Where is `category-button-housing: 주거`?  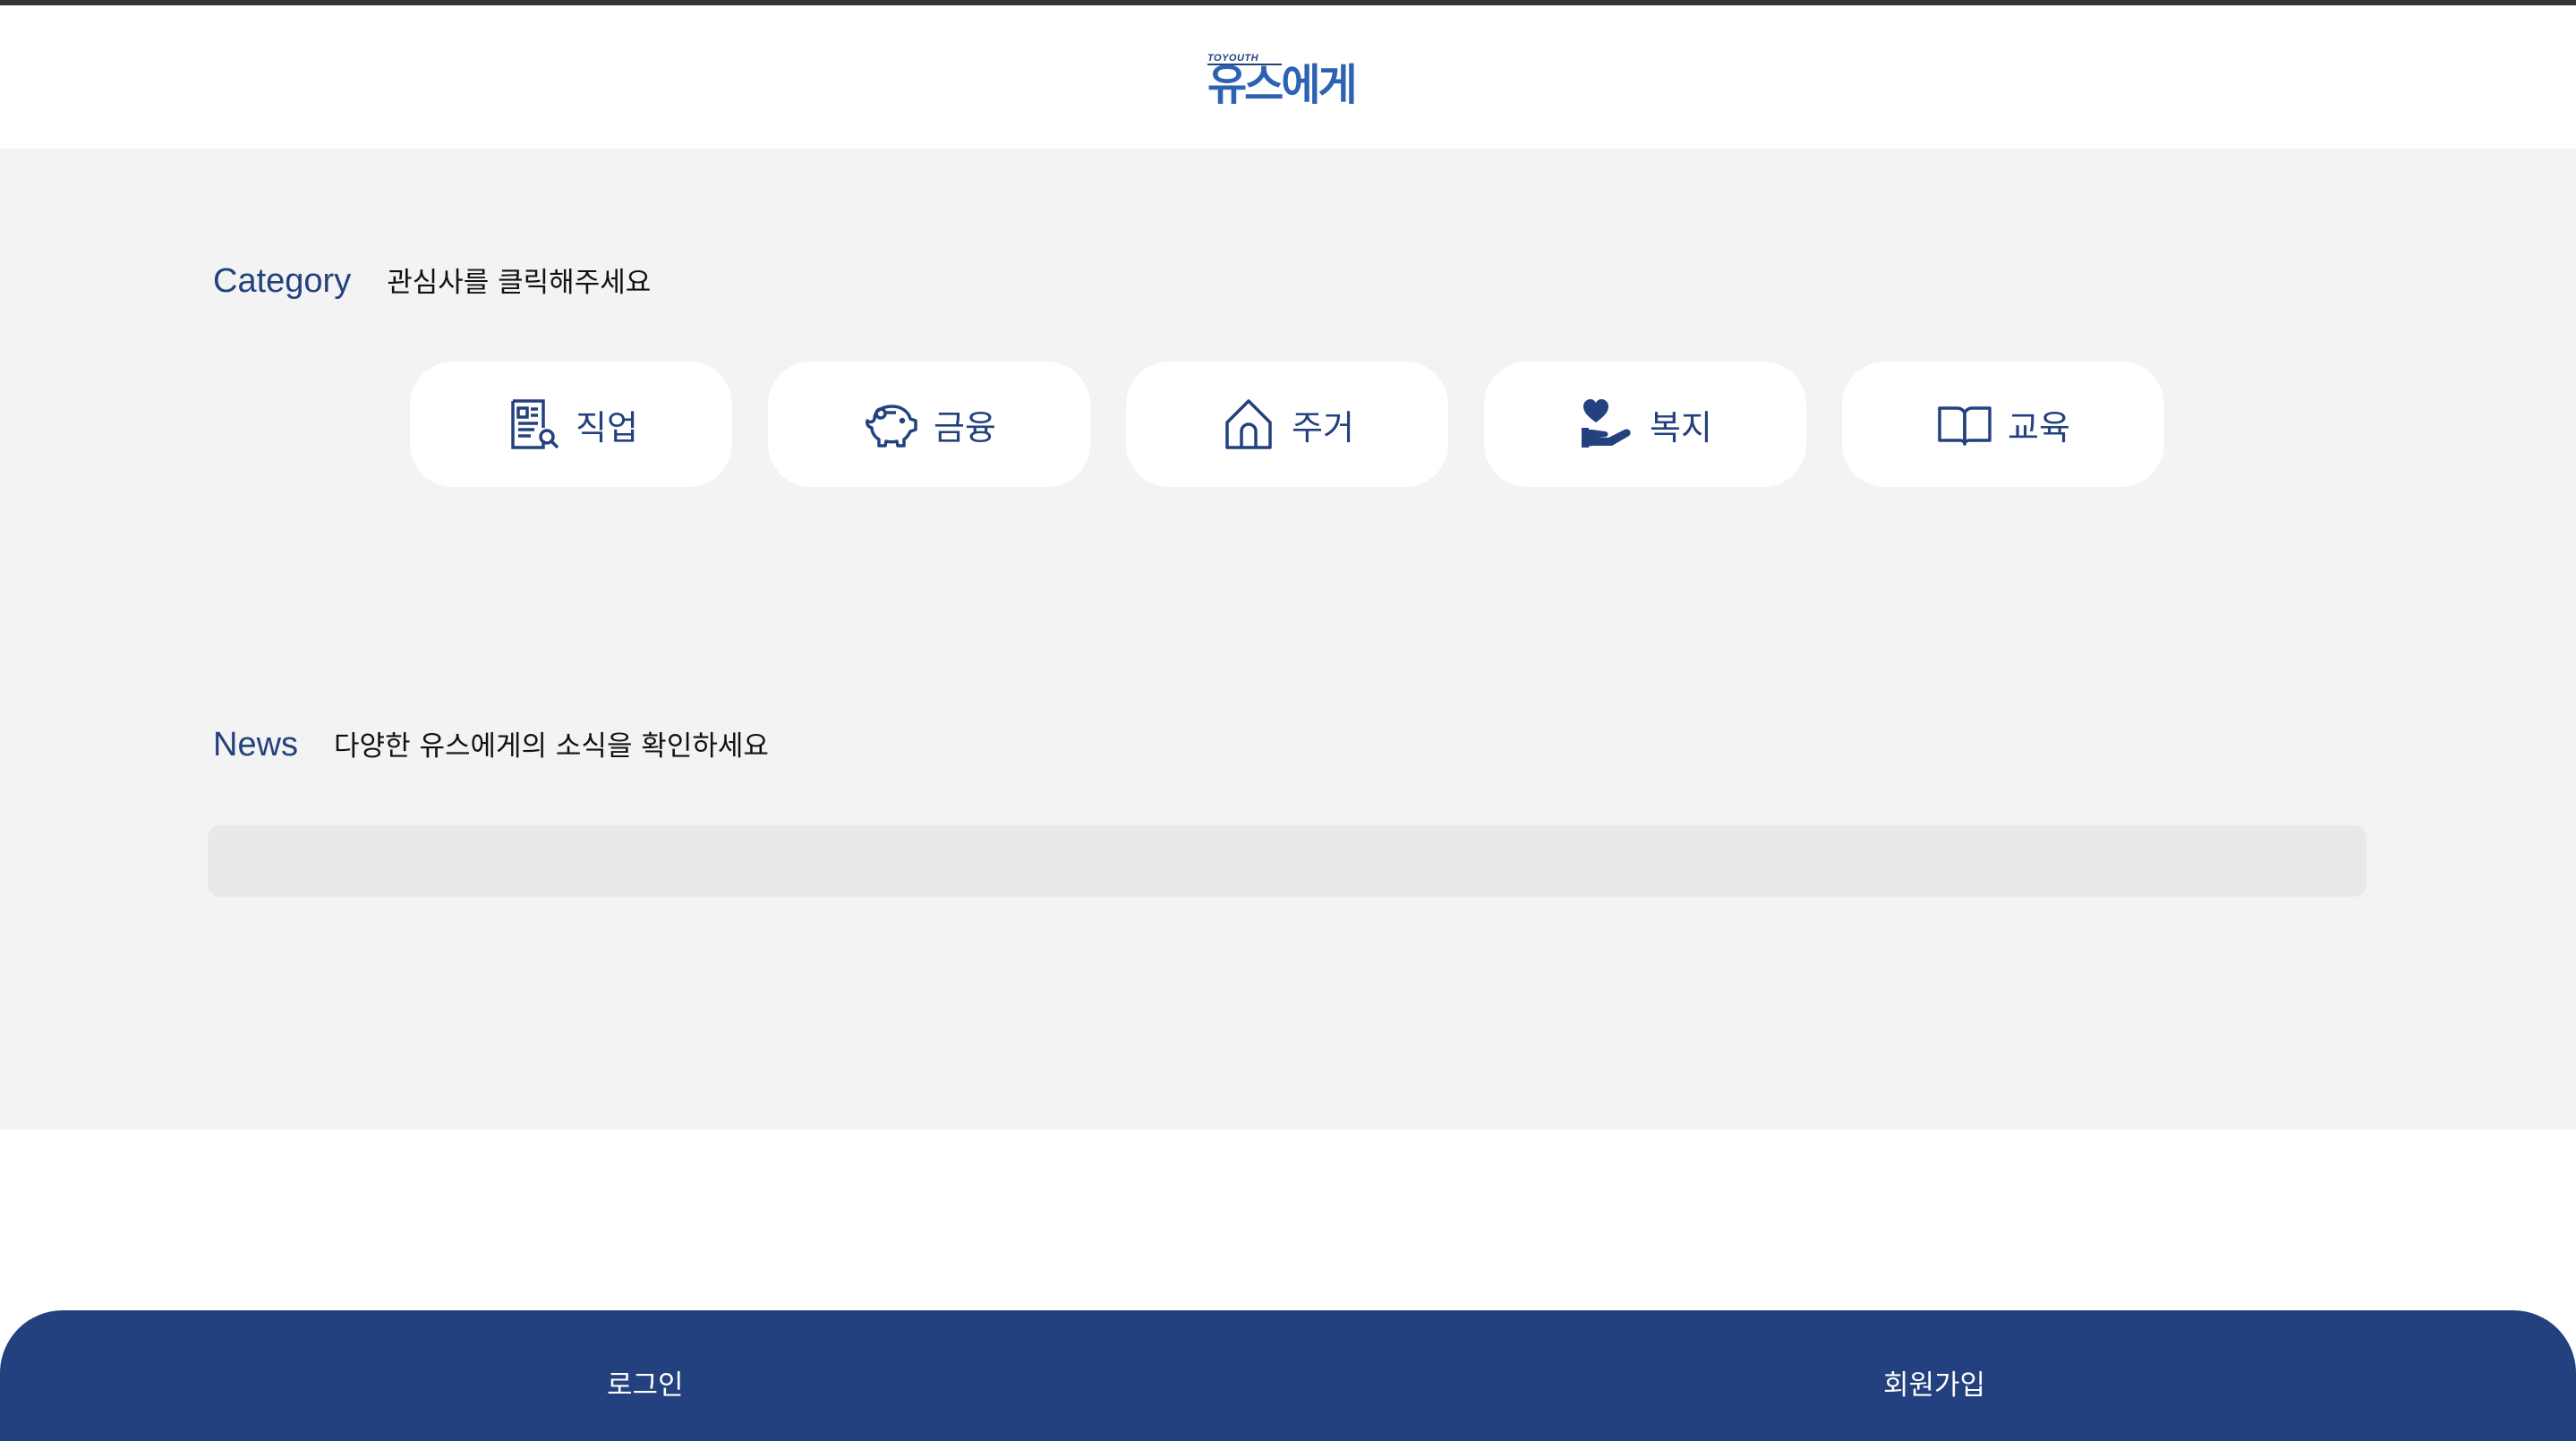 category-button-housing: 주거 is located at coordinates (1287, 424).